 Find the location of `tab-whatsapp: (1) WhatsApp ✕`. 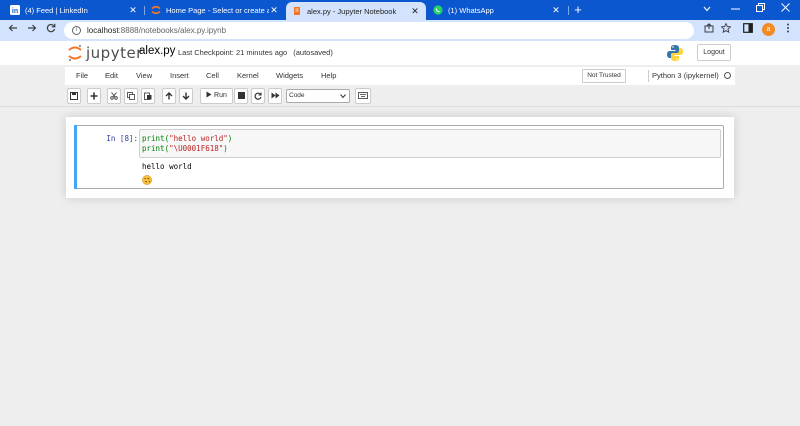

tab-whatsapp: (1) WhatsApp ✕ is located at coordinates (497, 10).